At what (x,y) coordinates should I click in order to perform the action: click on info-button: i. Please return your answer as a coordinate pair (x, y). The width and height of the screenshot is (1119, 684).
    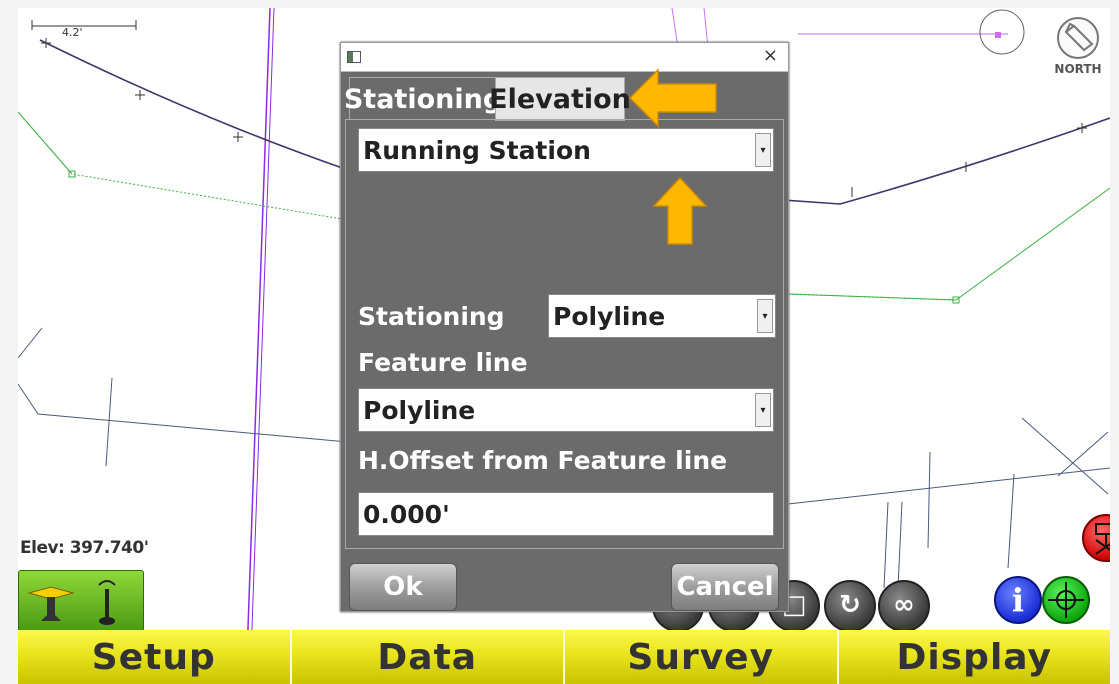
    Looking at the image, I should click on (1018, 600).